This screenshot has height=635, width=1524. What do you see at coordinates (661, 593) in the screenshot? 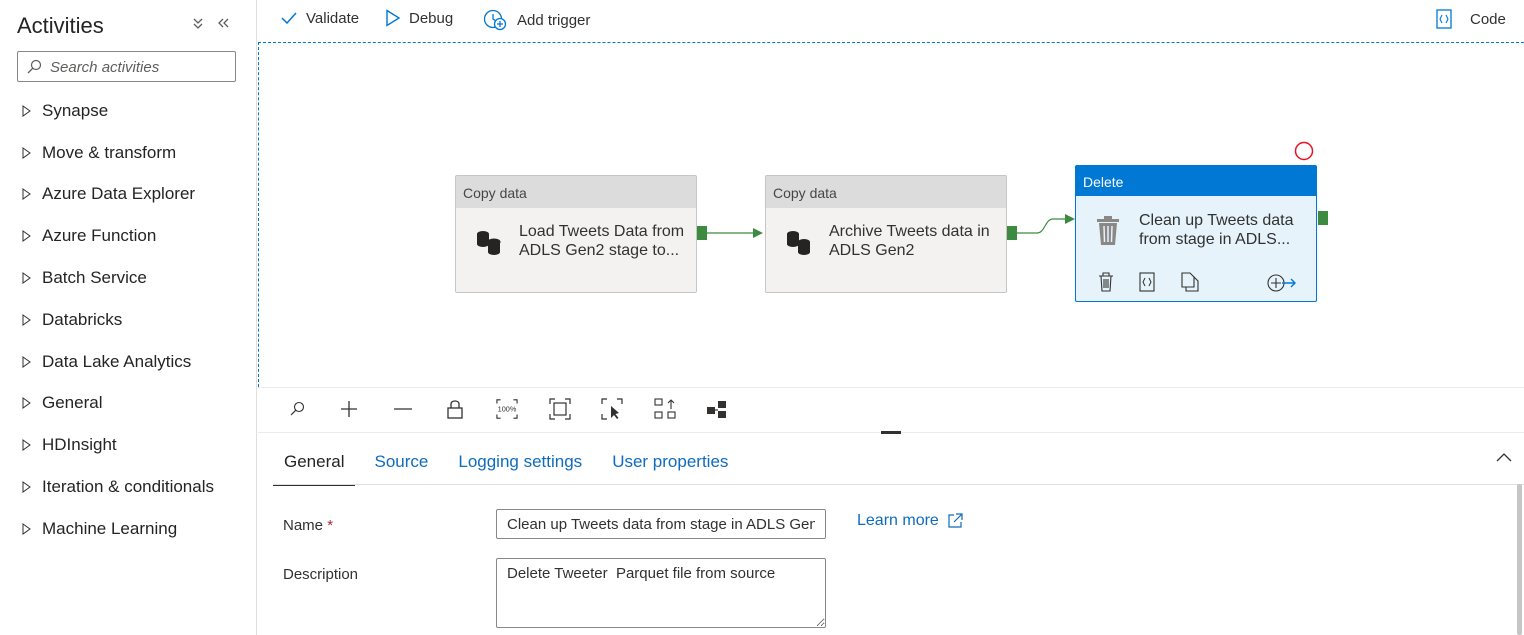
I see `description-field: Delete Tweeter Parquet file from source` at bounding box center [661, 593].